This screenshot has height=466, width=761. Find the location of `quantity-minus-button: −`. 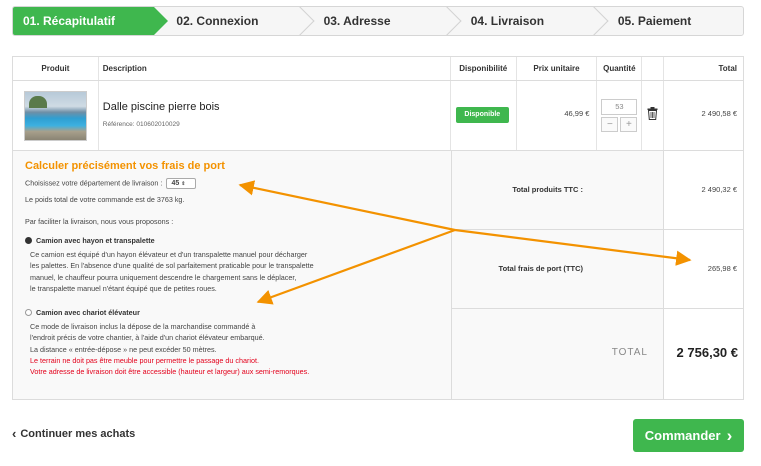

quantity-minus-button: − is located at coordinates (610, 124).